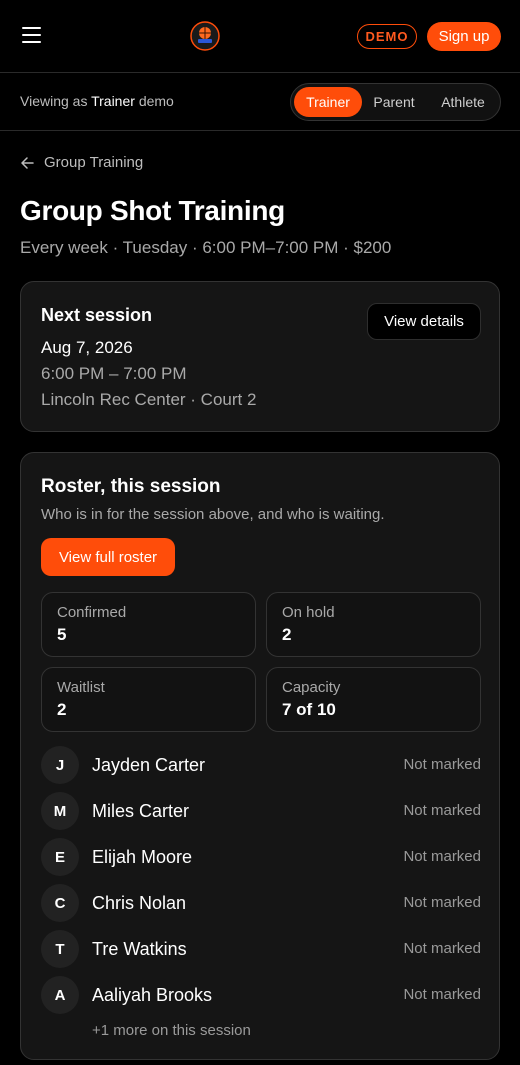 This screenshot has width=520, height=1065. Describe the element at coordinates (60, 857) in the screenshot. I see `avatar: E` at that location.